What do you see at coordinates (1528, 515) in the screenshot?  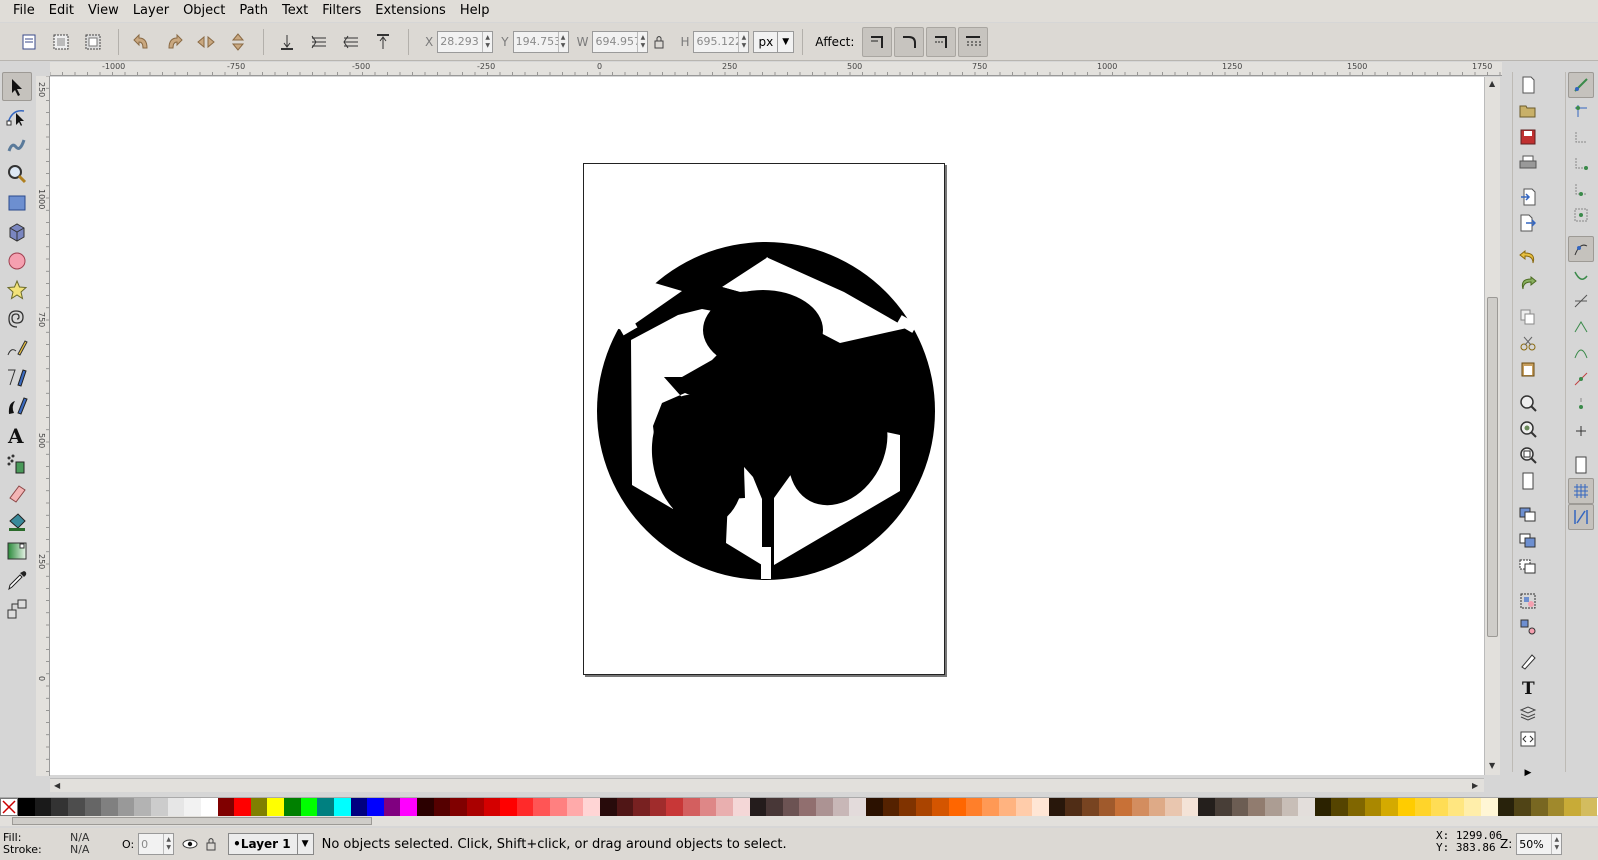 I see `duplicate-button` at bounding box center [1528, 515].